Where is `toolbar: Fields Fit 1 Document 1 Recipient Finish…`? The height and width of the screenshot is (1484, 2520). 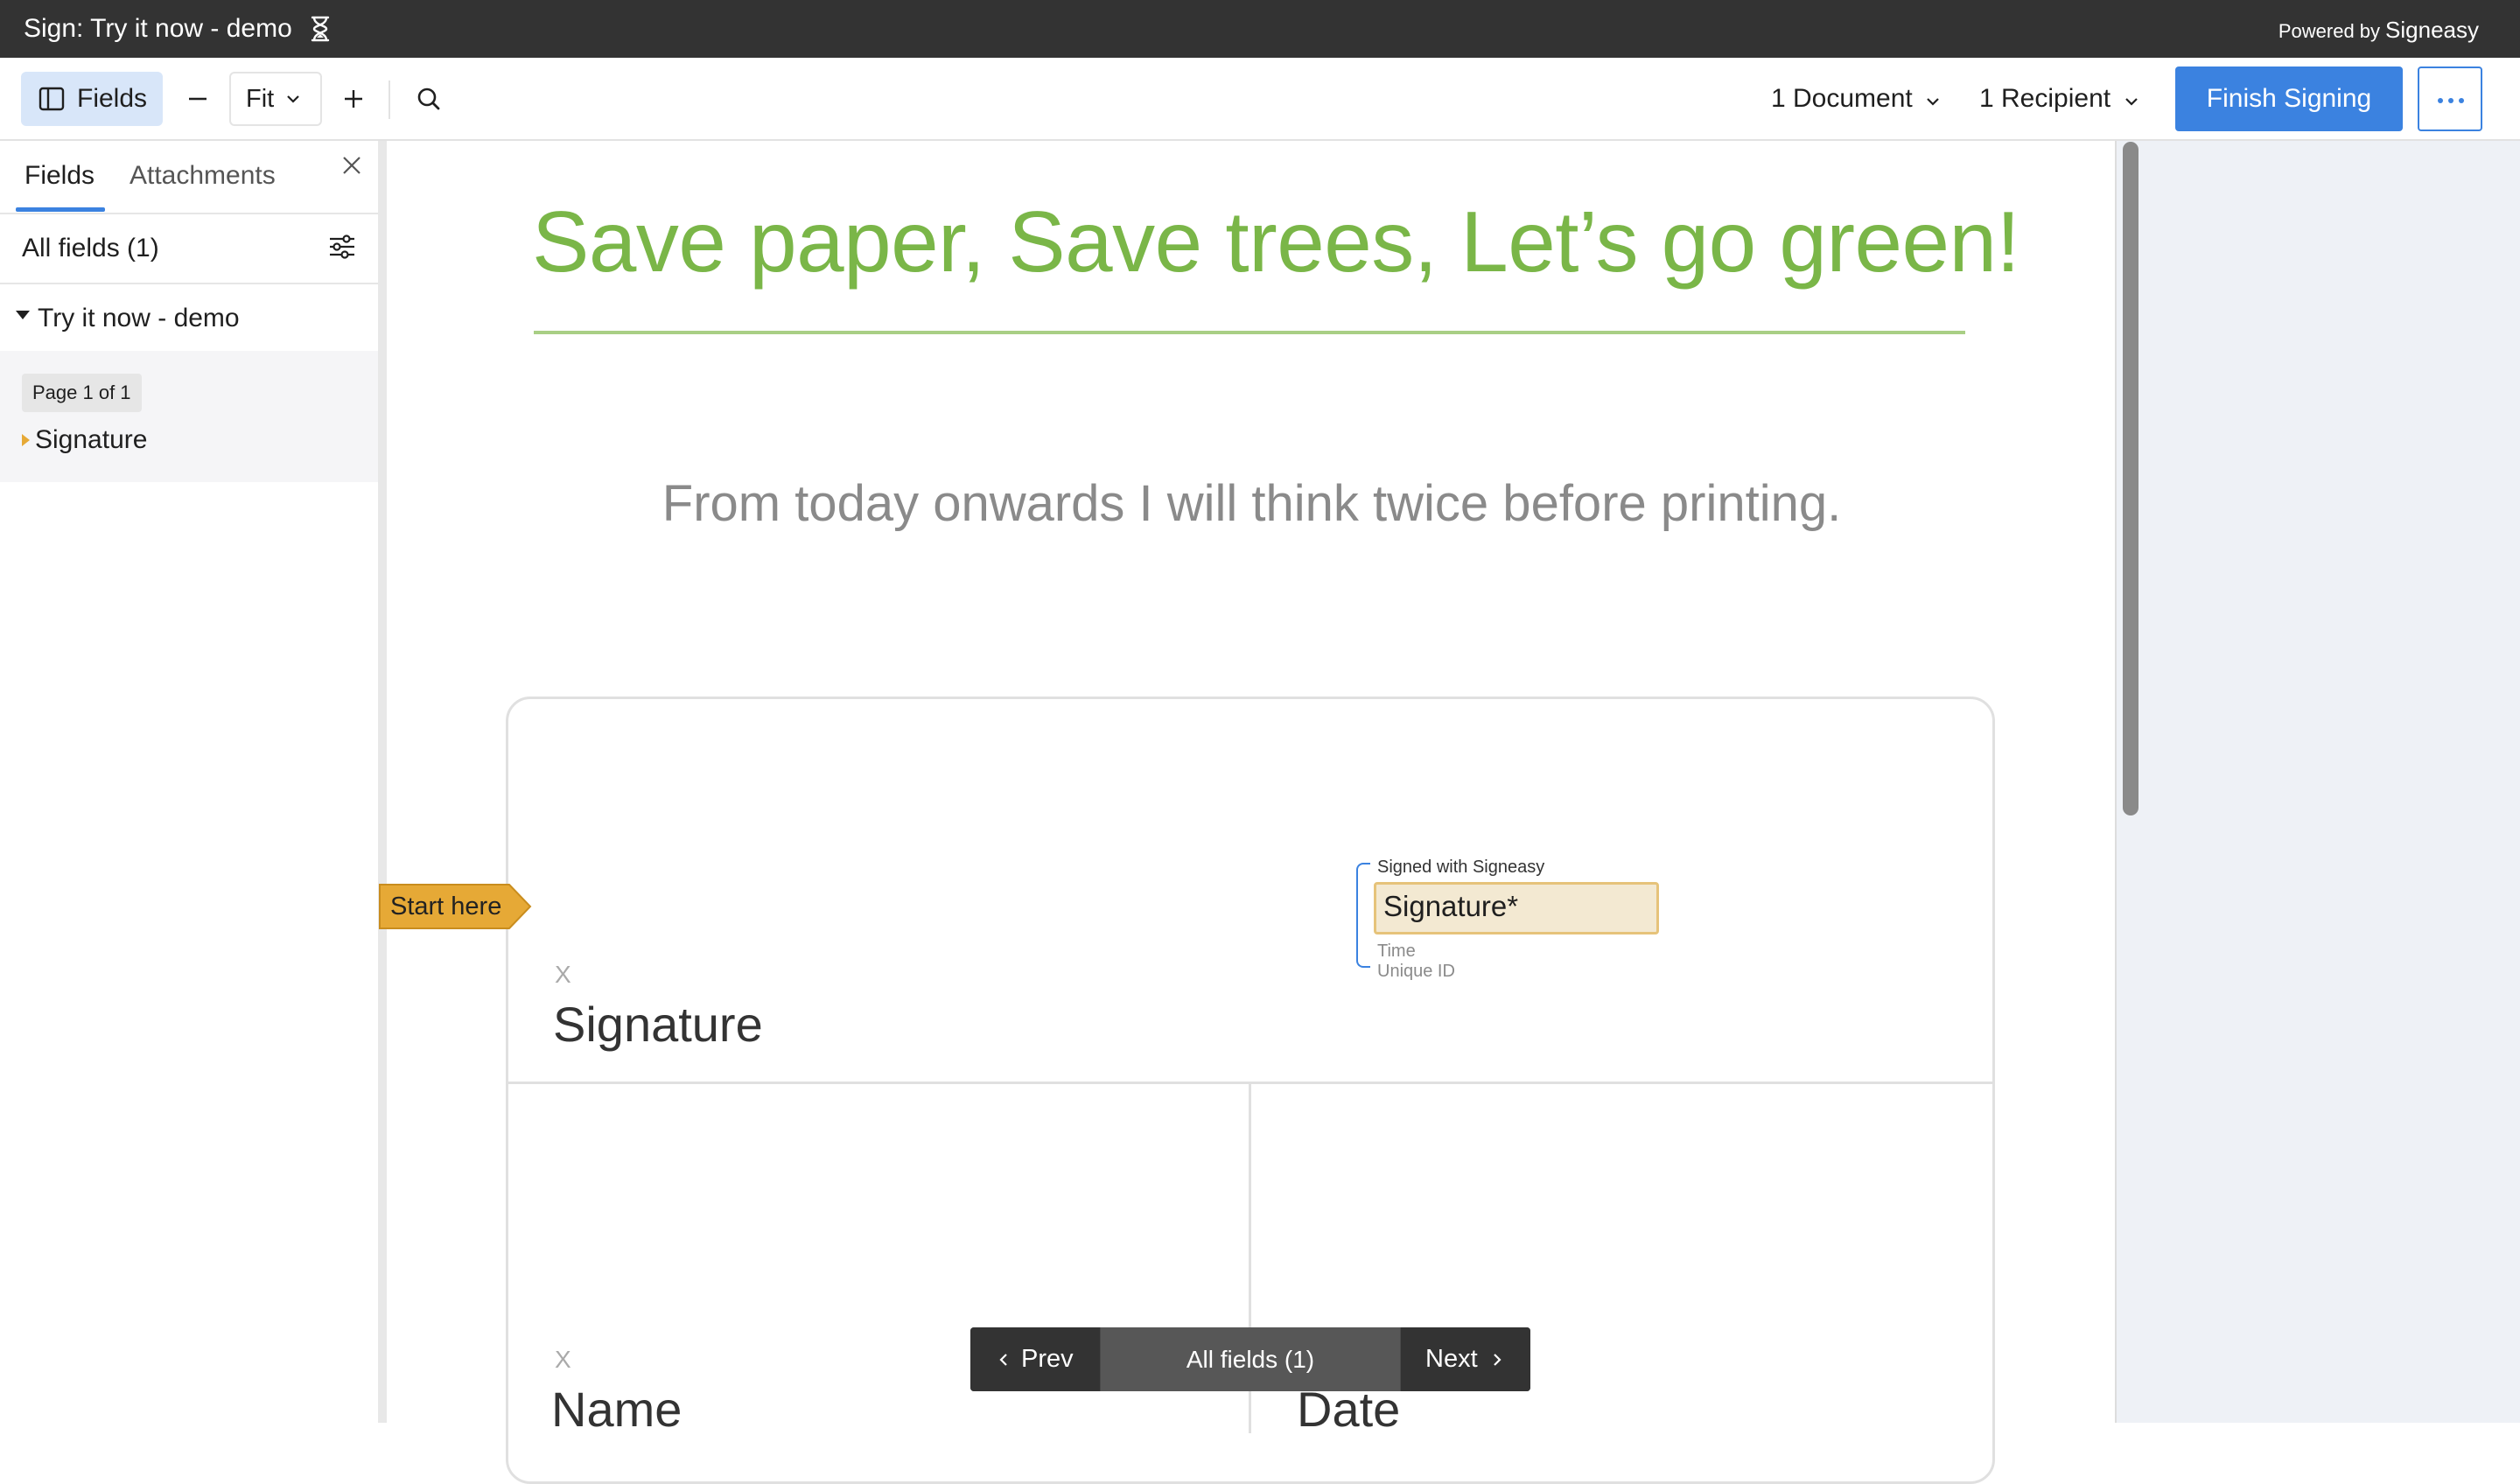
toolbar: Fields Fit 1 Document 1 Recipient Finish… is located at coordinates (1260, 99).